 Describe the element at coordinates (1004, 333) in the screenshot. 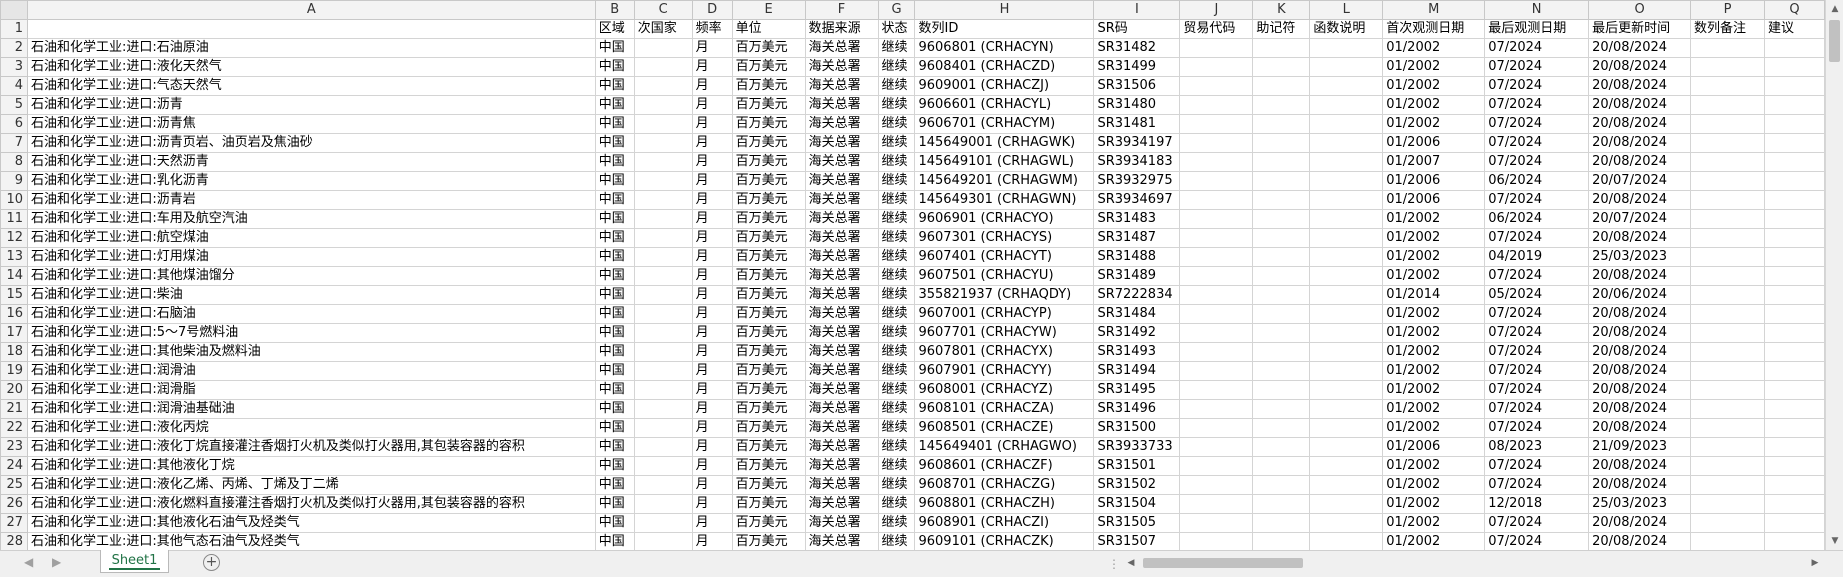

I see `cell: 9607701 (CRHACYW)` at that location.